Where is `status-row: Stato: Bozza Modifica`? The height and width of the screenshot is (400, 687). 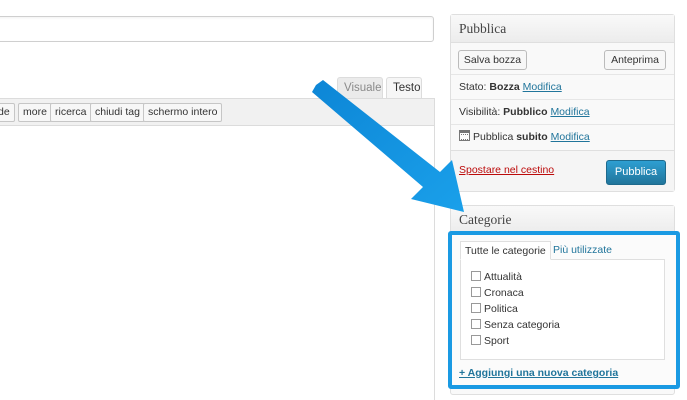 status-row: Stato: Bozza Modifica is located at coordinates (562, 86).